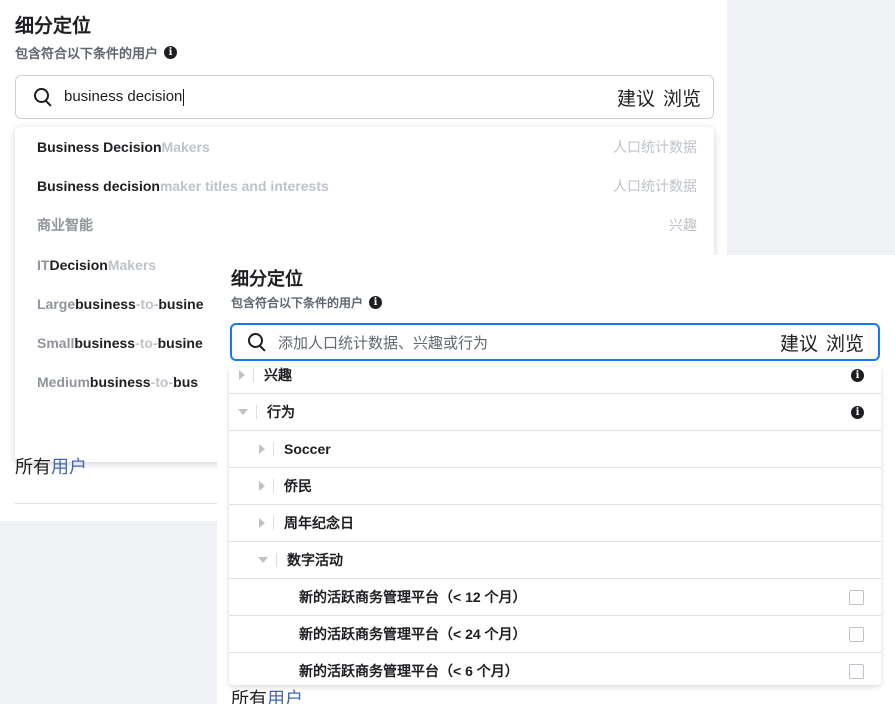  I want to click on search-input: business decision 建议 浏览, so click(364, 97).